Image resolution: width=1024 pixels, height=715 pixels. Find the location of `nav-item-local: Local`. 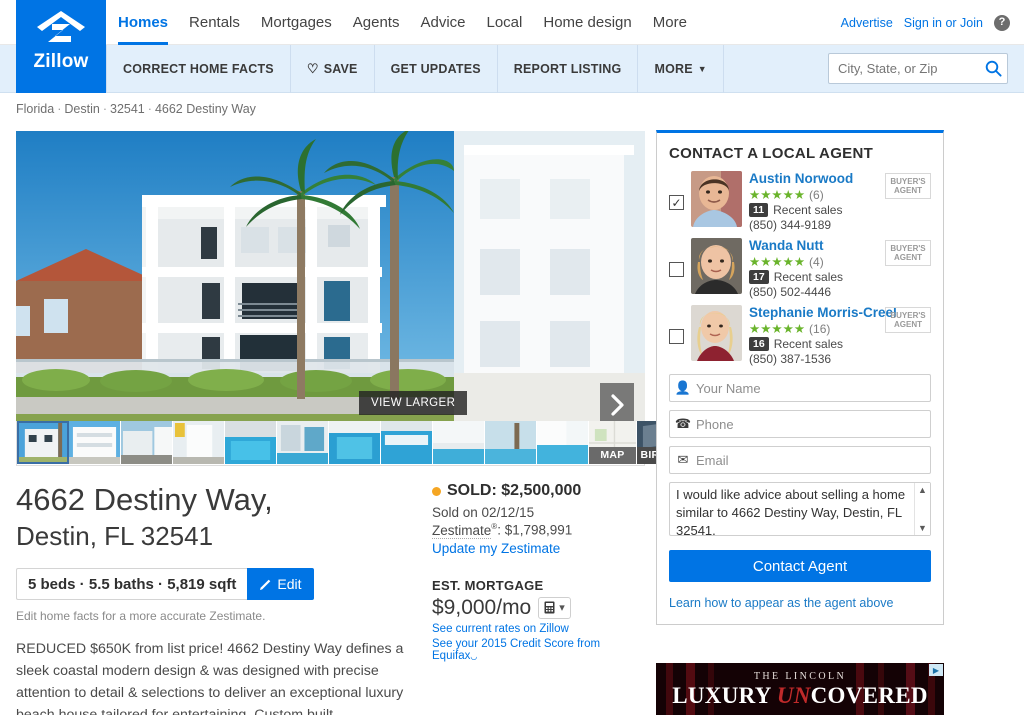

nav-item-local: Local is located at coordinates (505, 22).